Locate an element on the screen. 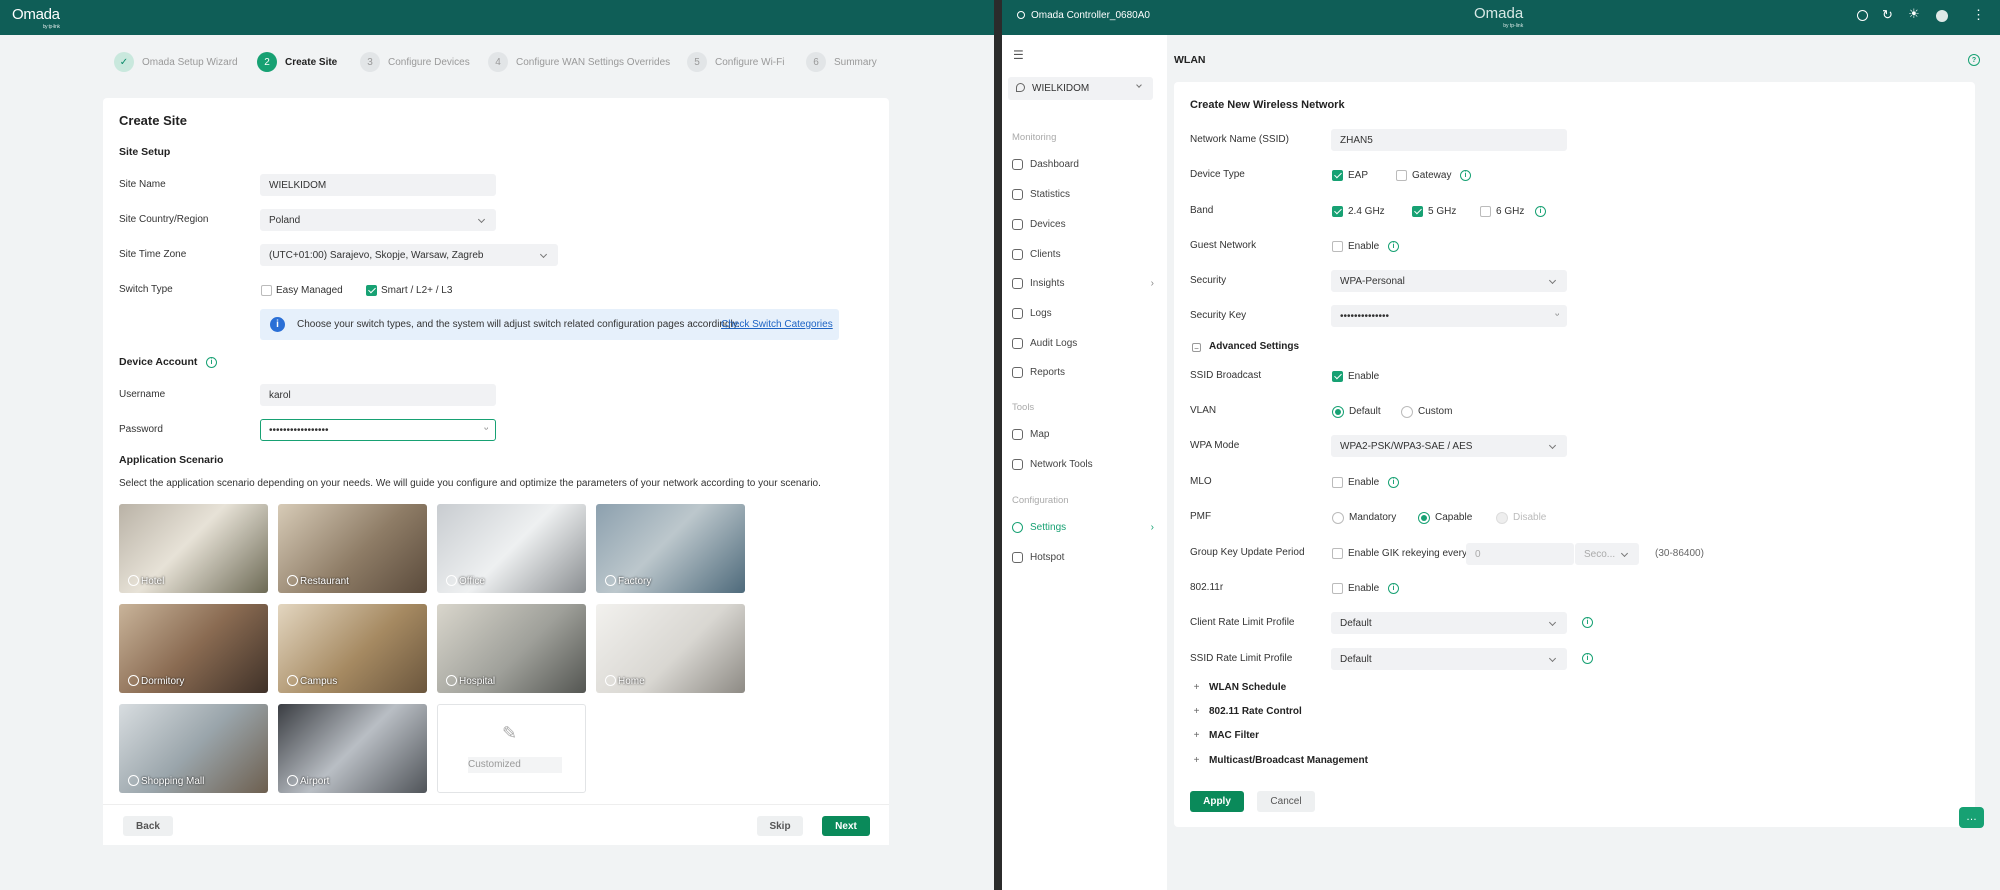  group-key-checkbox is located at coordinates (1337, 553).